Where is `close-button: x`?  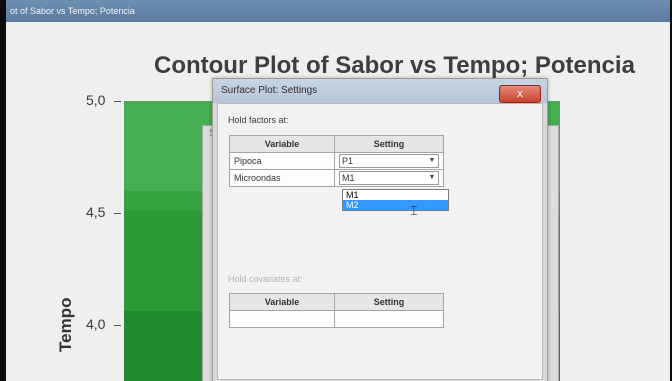 close-button: x is located at coordinates (520, 94).